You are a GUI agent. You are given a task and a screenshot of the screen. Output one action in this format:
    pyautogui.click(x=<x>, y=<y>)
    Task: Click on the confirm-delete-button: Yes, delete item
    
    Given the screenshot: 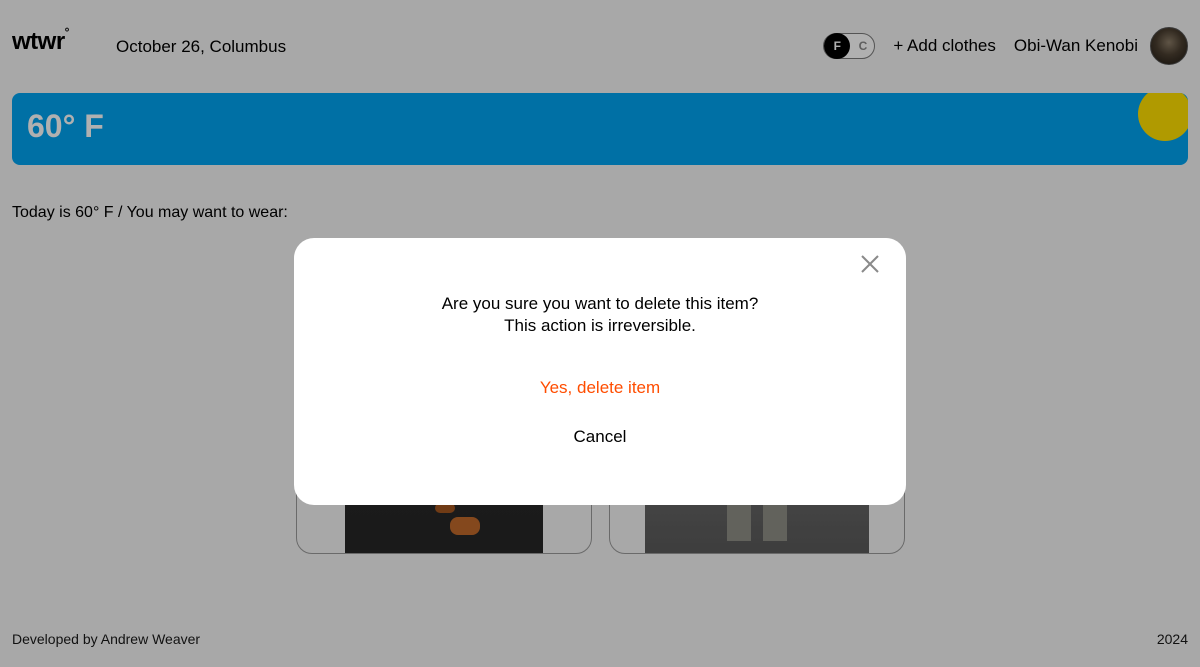 What is the action you would take?
    pyautogui.click(x=600, y=388)
    